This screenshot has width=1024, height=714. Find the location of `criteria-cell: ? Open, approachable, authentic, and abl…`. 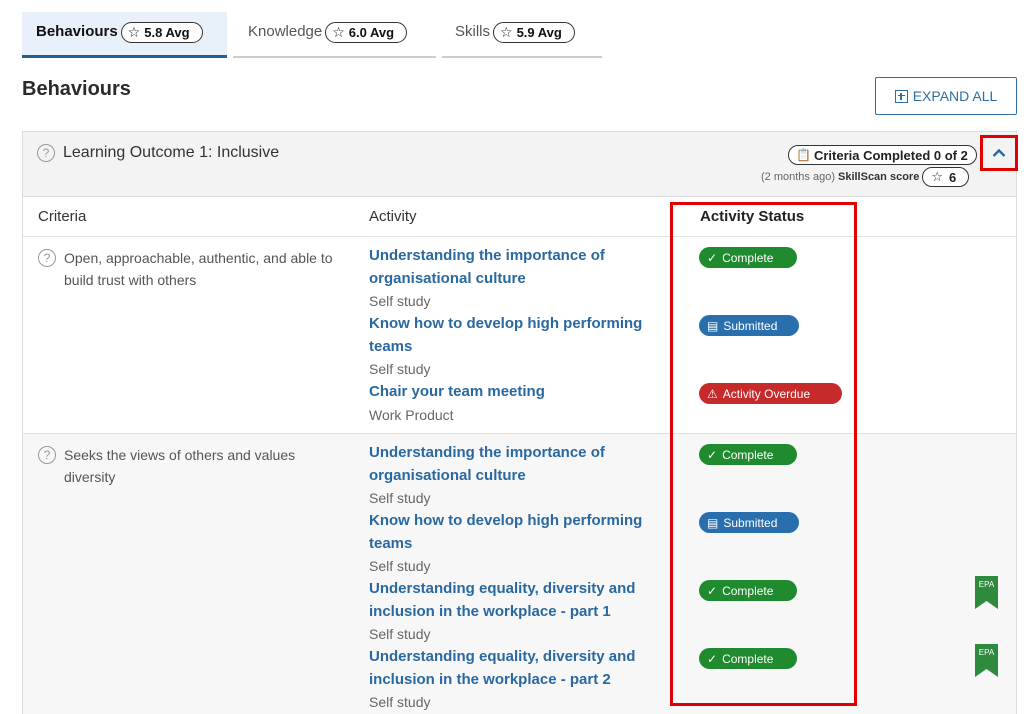

criteria-cell: ? Open, approachable, authentic, and abl… is located at coordinates (193, 269).